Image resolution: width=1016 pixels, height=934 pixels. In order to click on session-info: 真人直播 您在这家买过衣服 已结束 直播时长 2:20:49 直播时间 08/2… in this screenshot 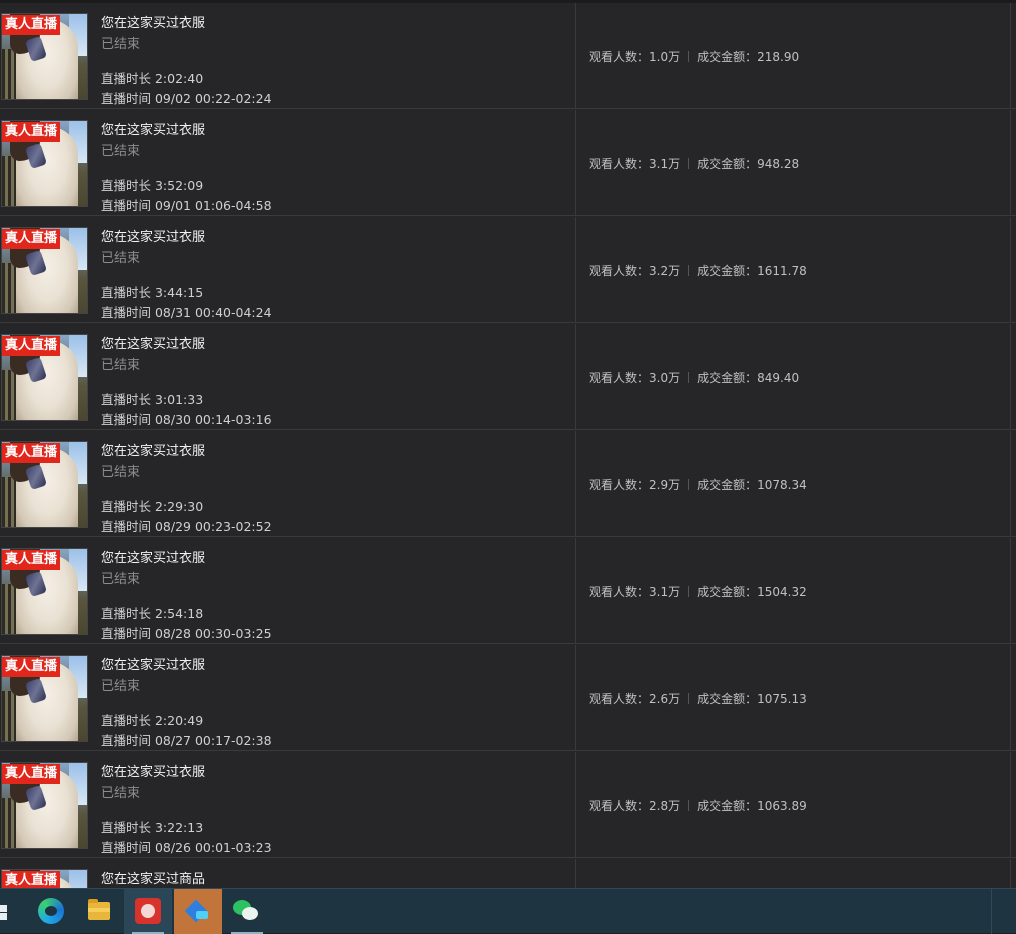, I will do `click(288, 698)`.